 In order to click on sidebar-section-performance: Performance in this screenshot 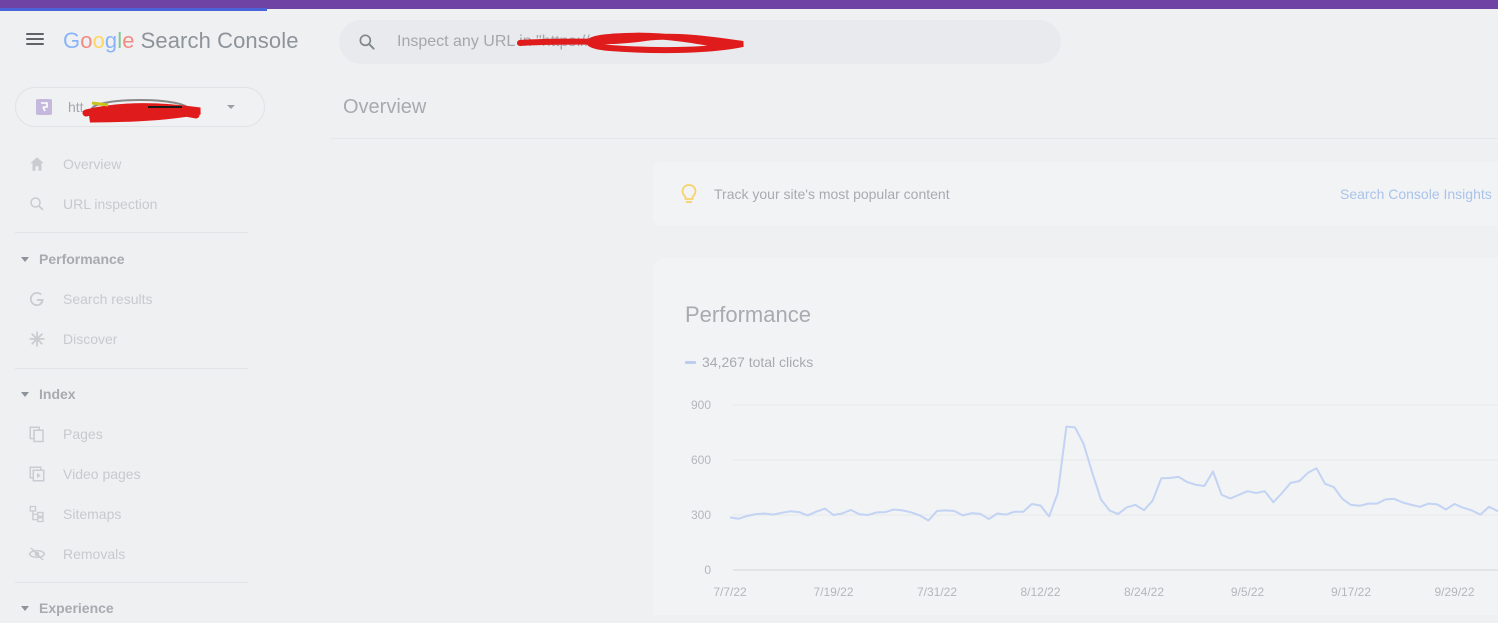, I will do `click(125, 259)`.